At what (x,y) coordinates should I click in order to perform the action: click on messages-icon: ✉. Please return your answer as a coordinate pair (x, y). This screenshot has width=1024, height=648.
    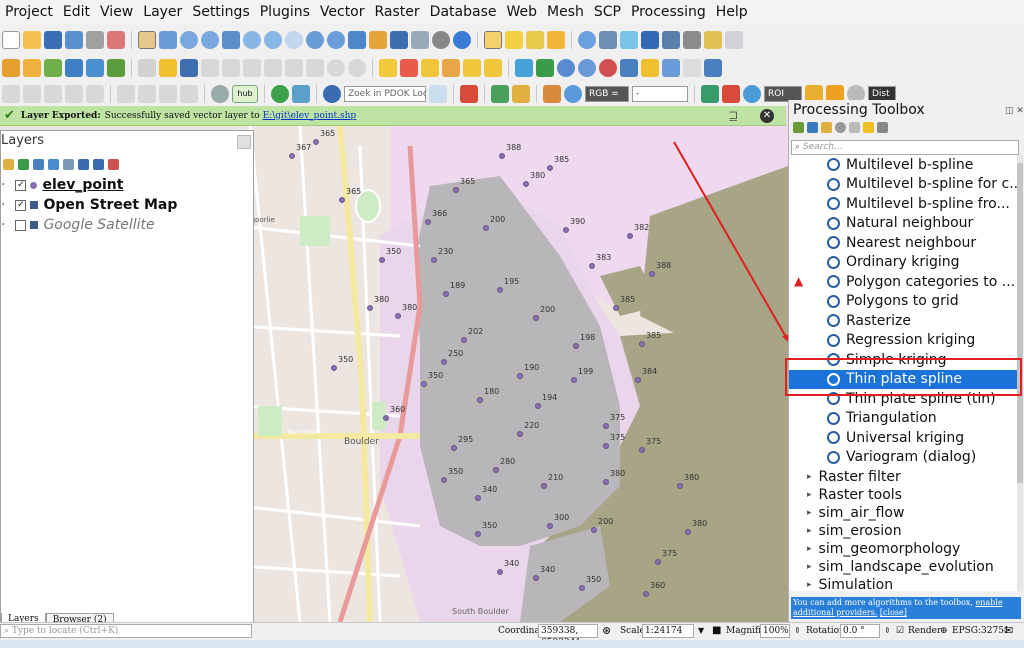
    Looking at the image, I should click on (1008, 630).